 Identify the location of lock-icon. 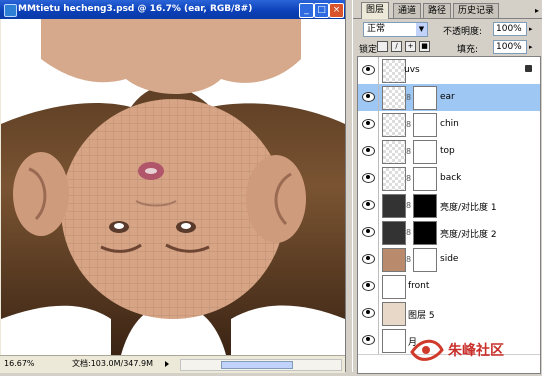
(528, 68).